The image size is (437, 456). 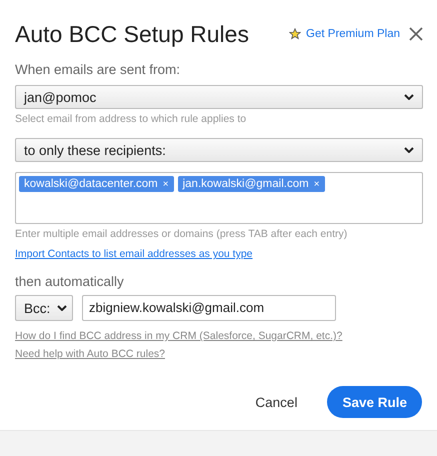 I want to click on close-icon, so click(x=416, y=34).